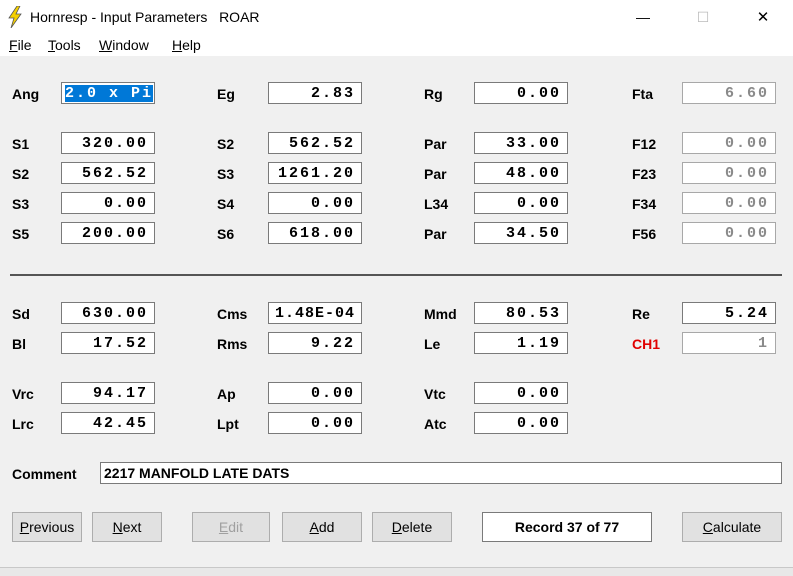 The height and width of the screenshot is (576, 793). Describe the element at coordinates (21, 144) in the screenshot. I see `s1-label: S1` at that location.